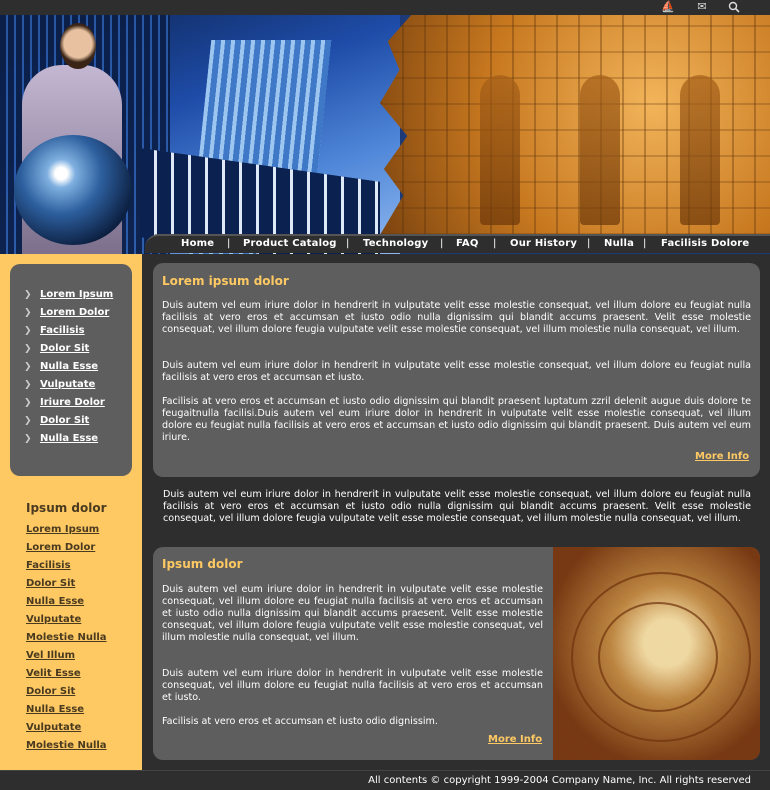  What do you see at coordinates (619, 243) in the screenshot?
I see `nav-nulla: Nulla` at bounding box center [619, 243].